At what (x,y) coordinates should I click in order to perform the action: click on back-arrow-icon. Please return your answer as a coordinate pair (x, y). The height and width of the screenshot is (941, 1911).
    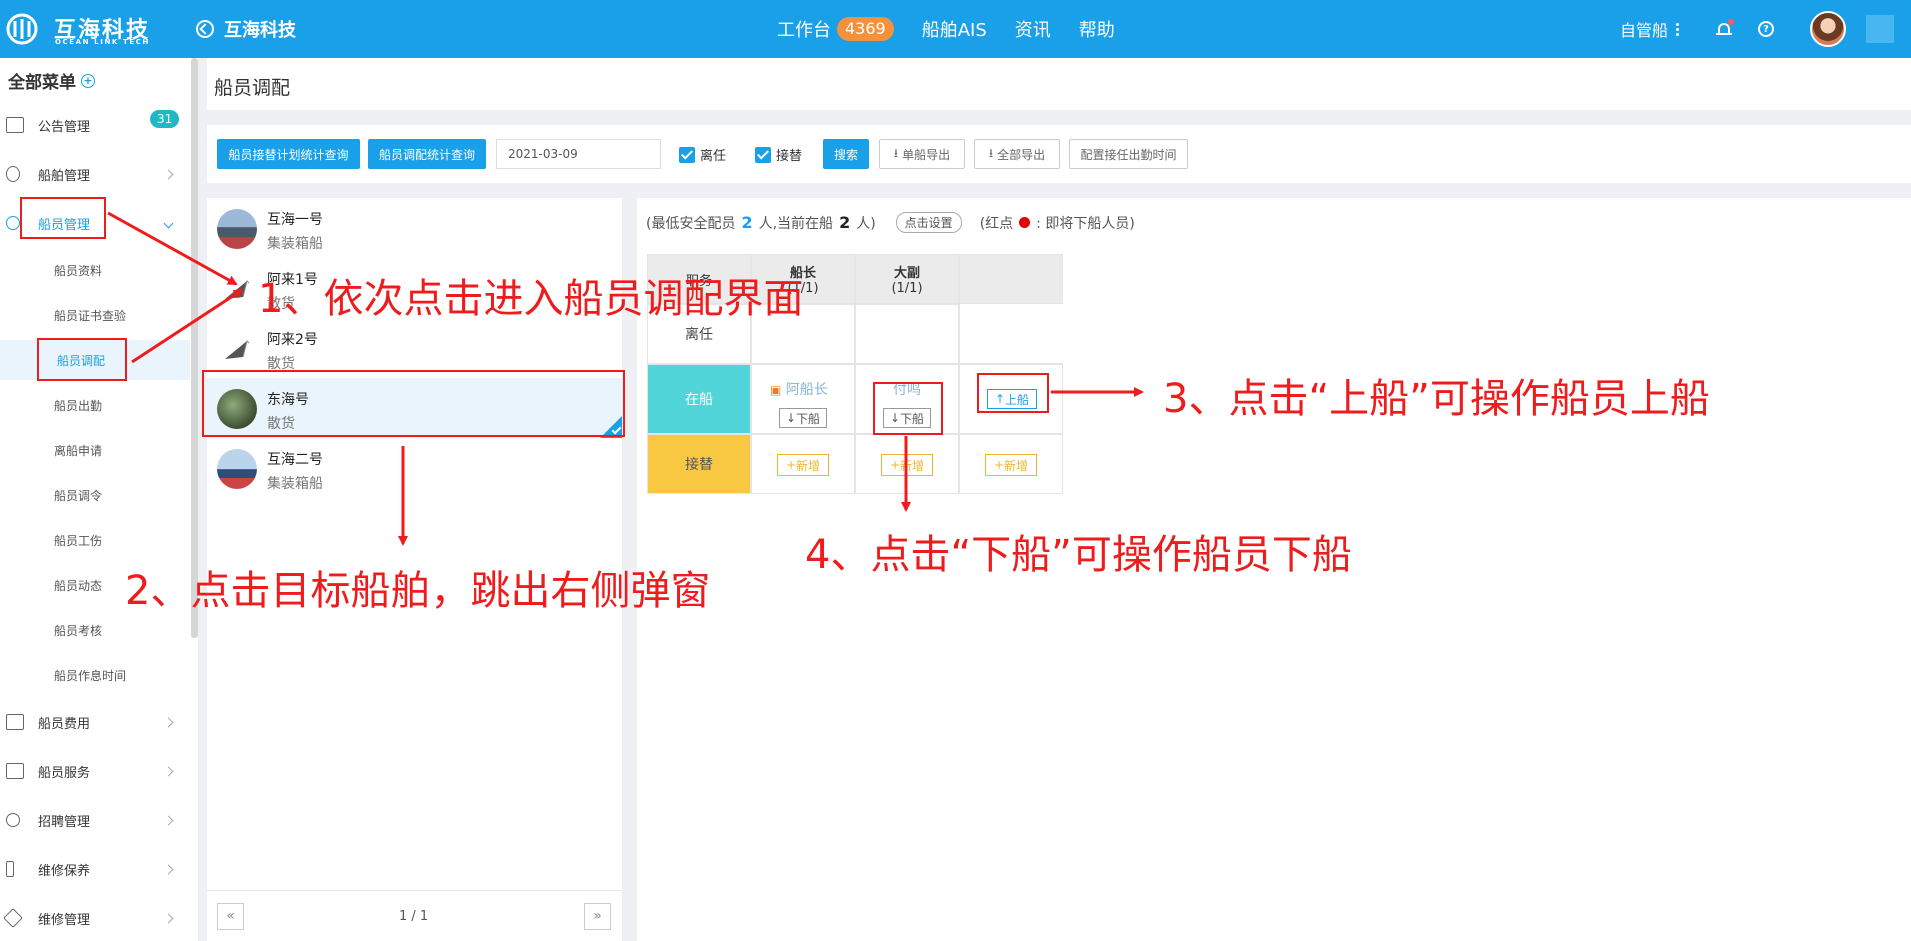
    Looking at the image, I should click on (205, 29).